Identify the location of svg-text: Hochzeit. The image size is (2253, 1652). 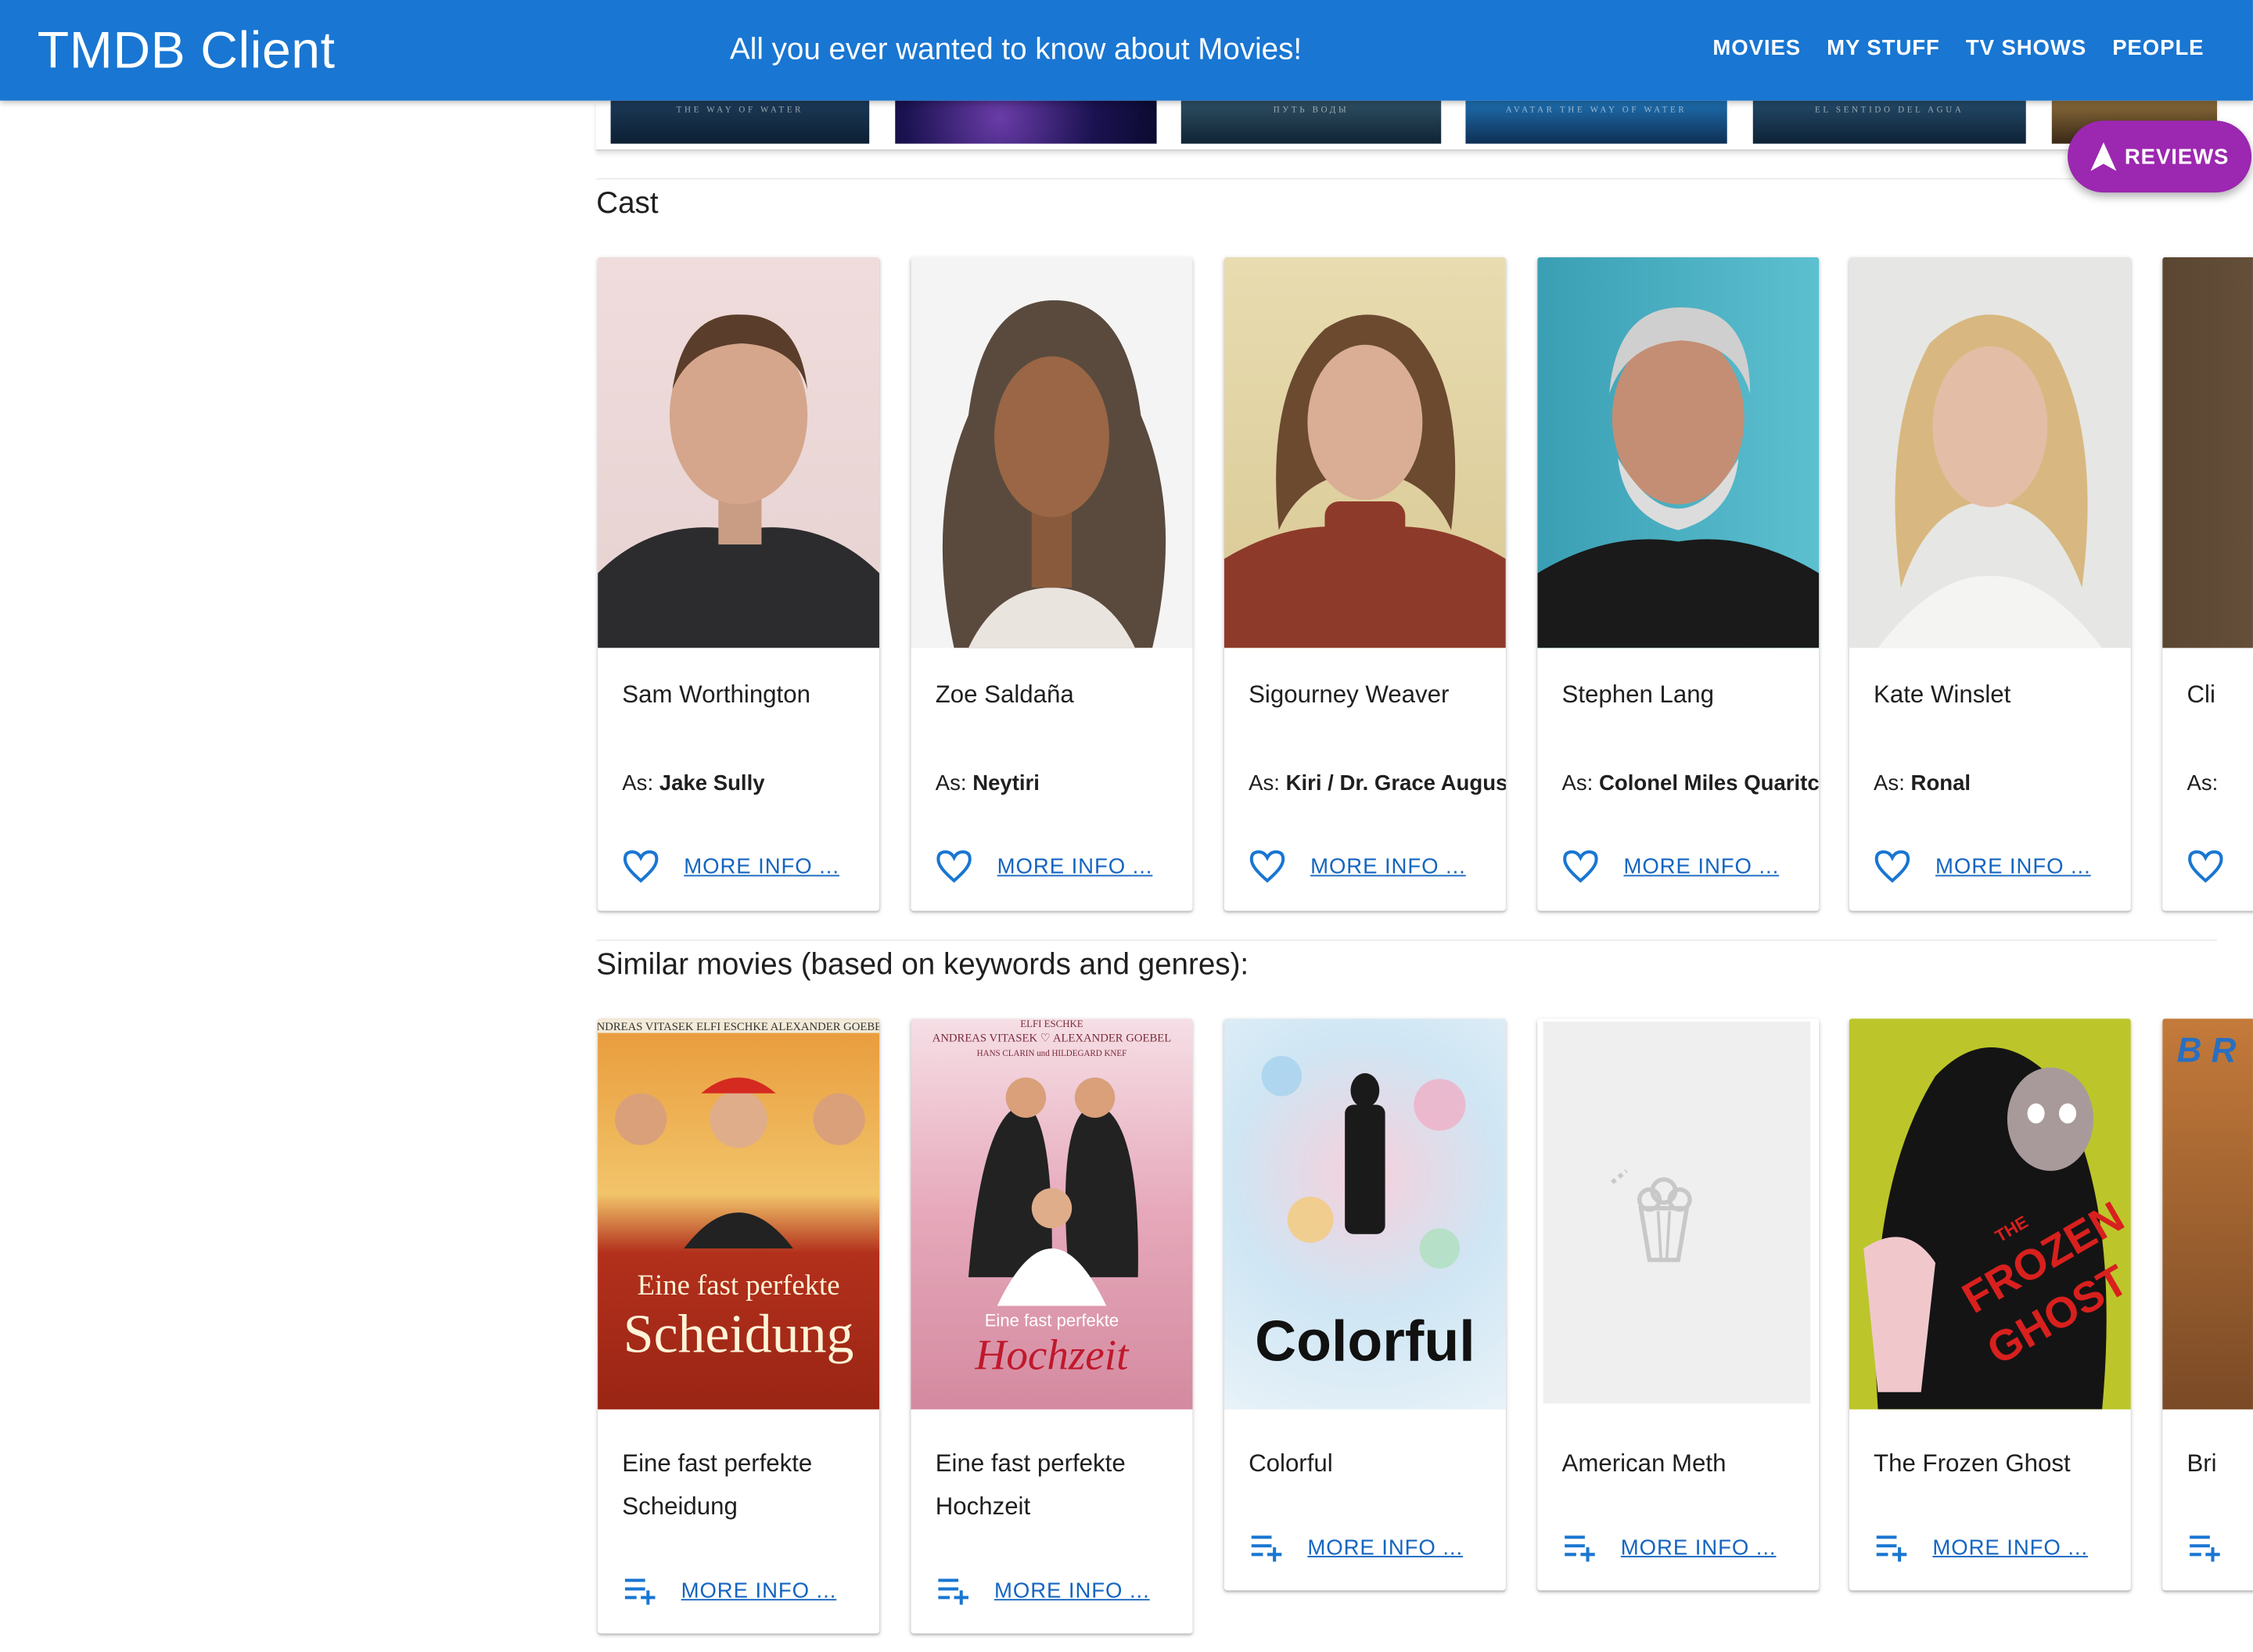
(1052, 1354).